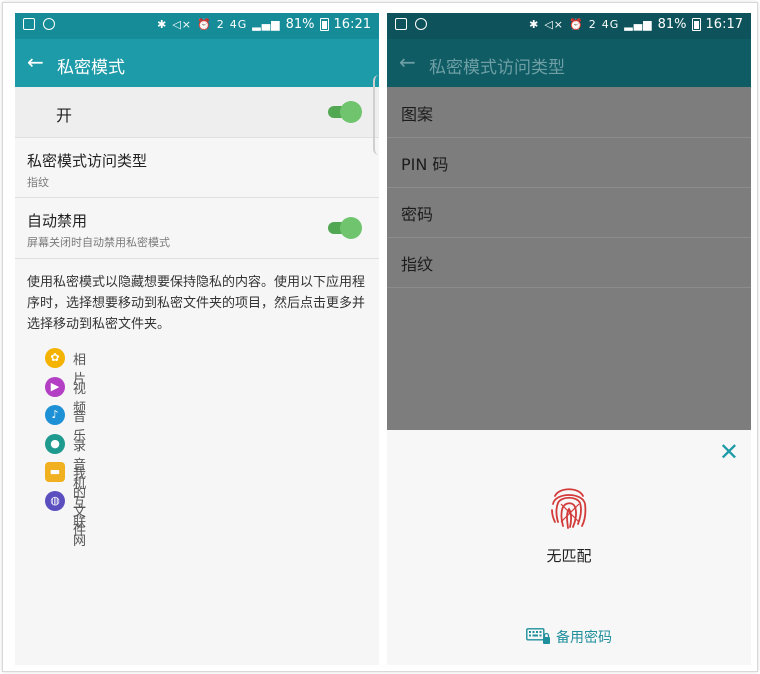 The height and width of the screenshot is (674, 760). I want to click on master-switch-label: 开, so click(64, 115).